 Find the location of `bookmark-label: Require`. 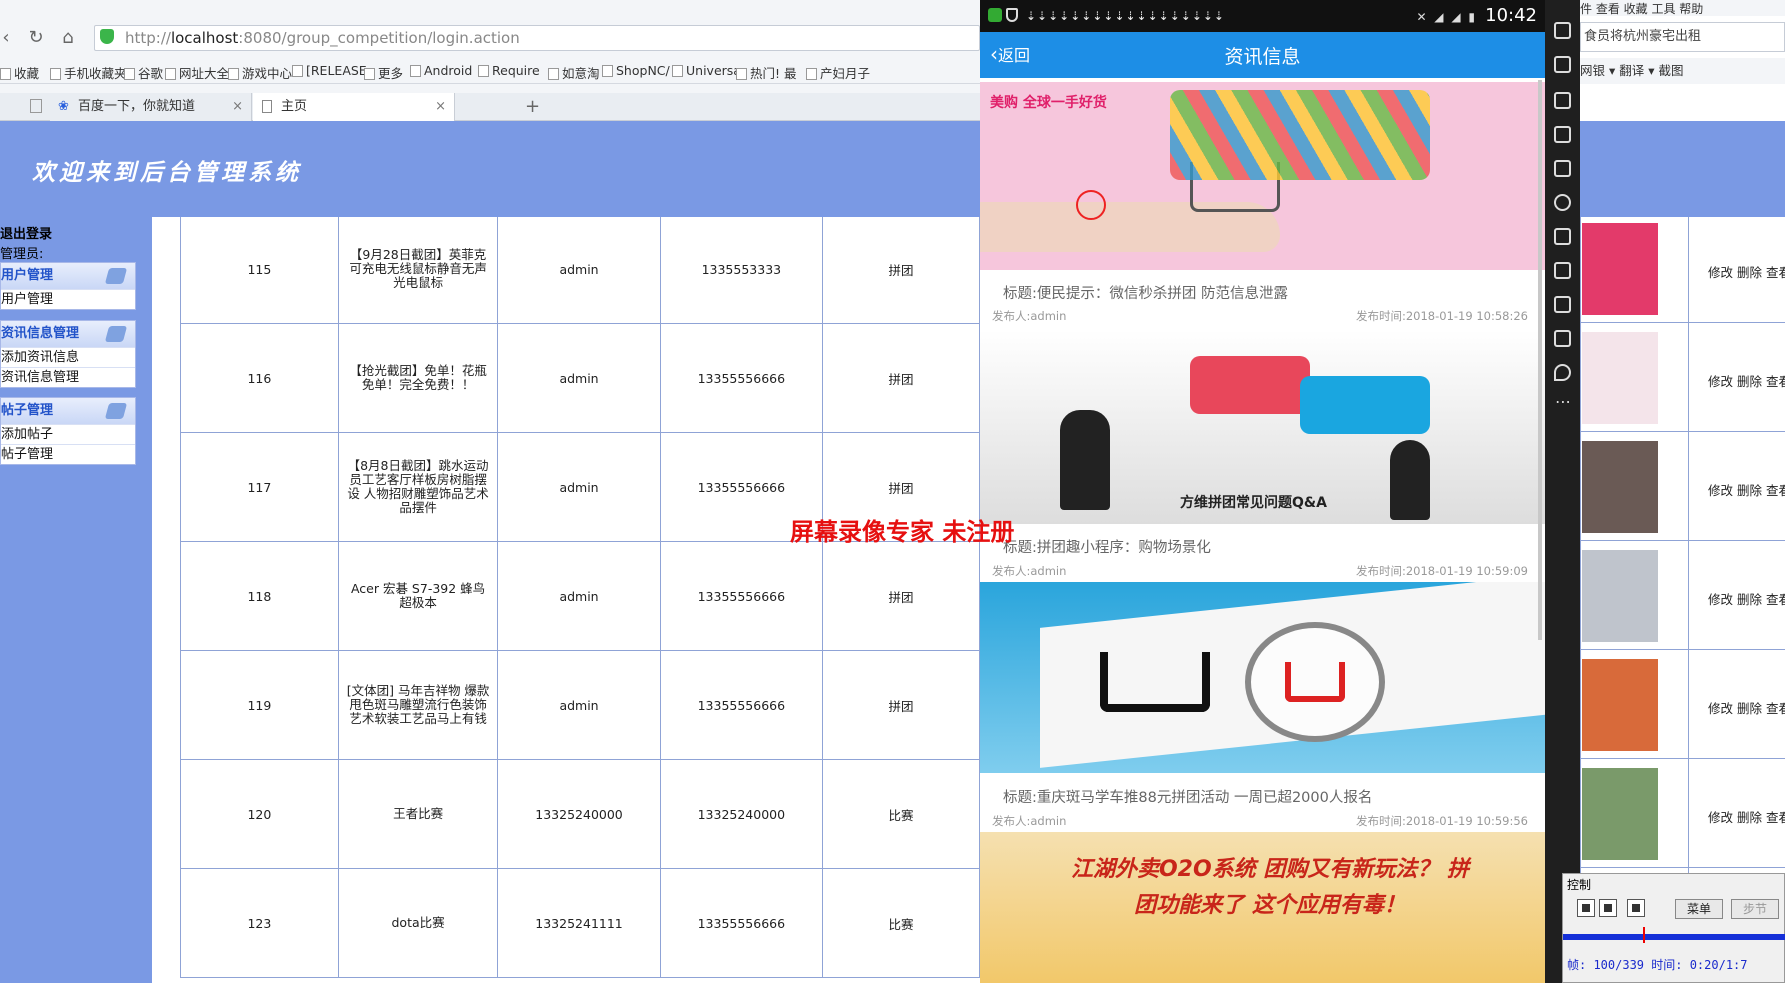

bookmark-label: Require is located at coordinates (516, 70).